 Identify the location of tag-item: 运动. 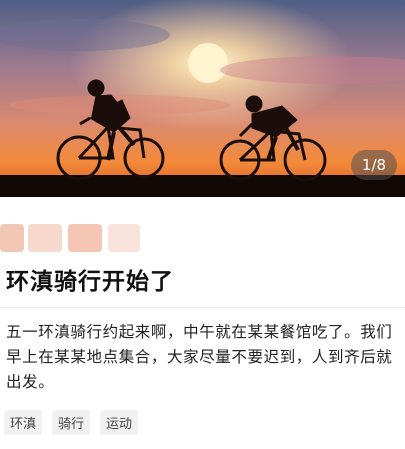
(119, 422).